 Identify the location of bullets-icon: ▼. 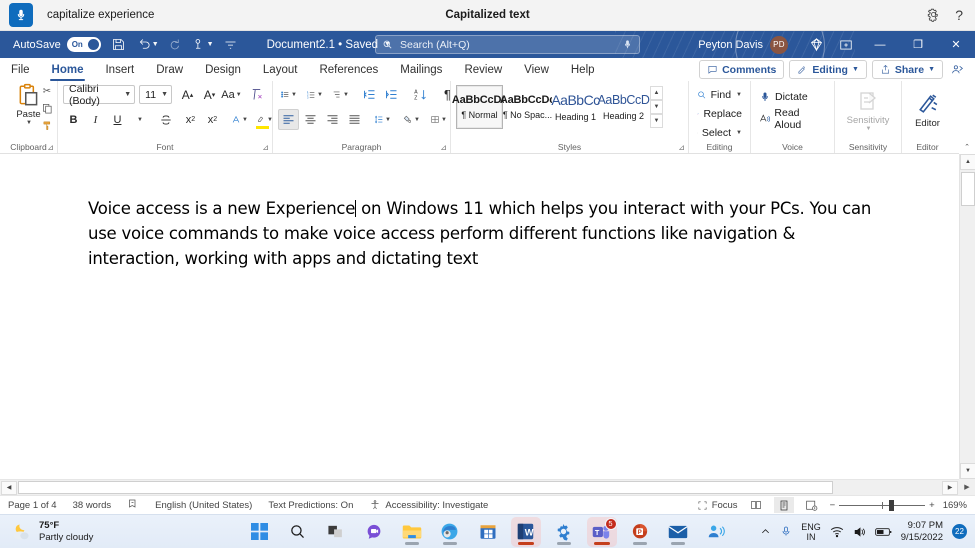
(288, 94).